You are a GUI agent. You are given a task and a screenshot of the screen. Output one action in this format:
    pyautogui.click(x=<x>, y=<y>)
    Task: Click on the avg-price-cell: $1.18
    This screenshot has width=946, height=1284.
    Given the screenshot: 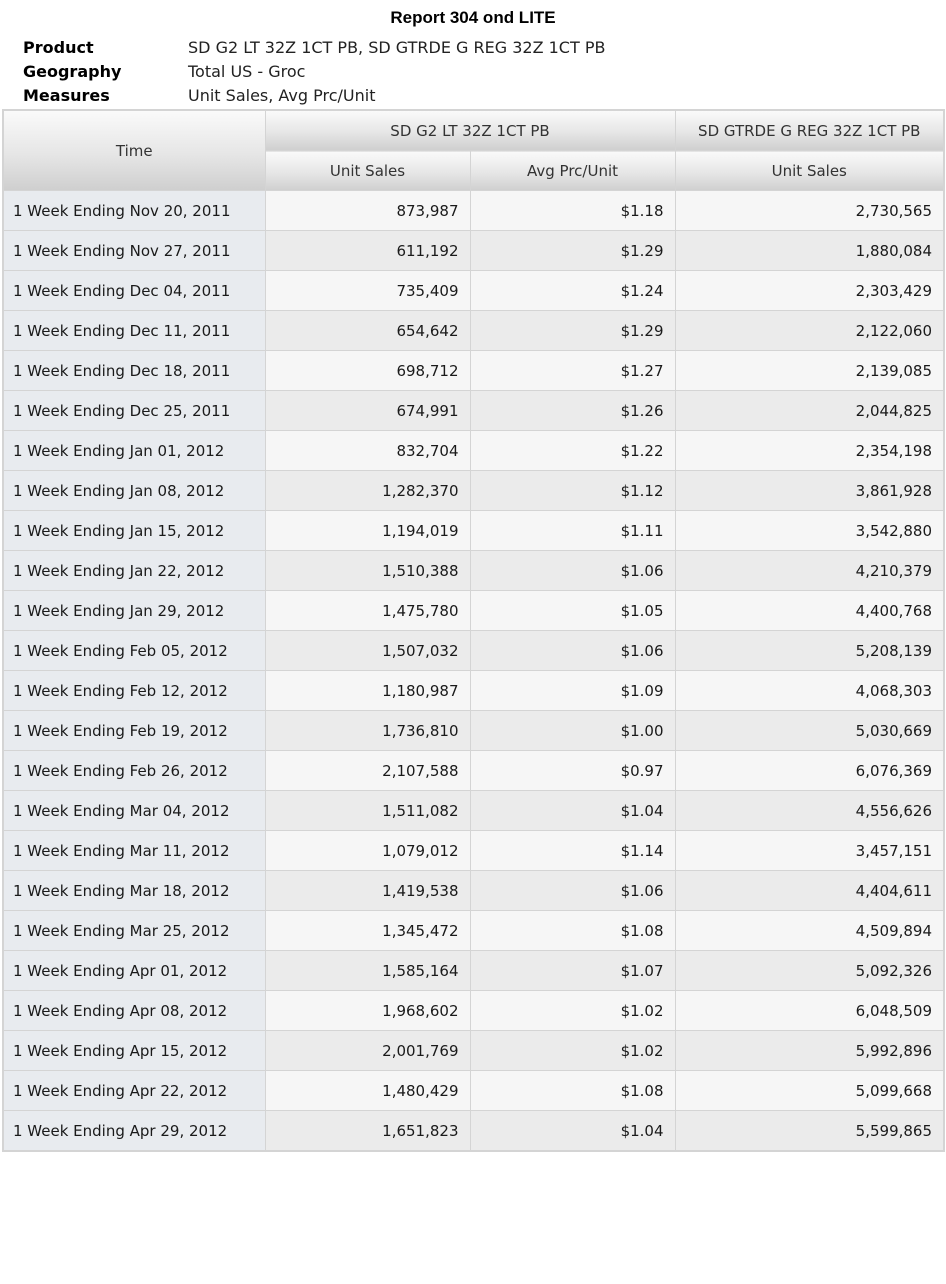 What is the action you would take?
    pyautogui.click(x=572, y=210)
    